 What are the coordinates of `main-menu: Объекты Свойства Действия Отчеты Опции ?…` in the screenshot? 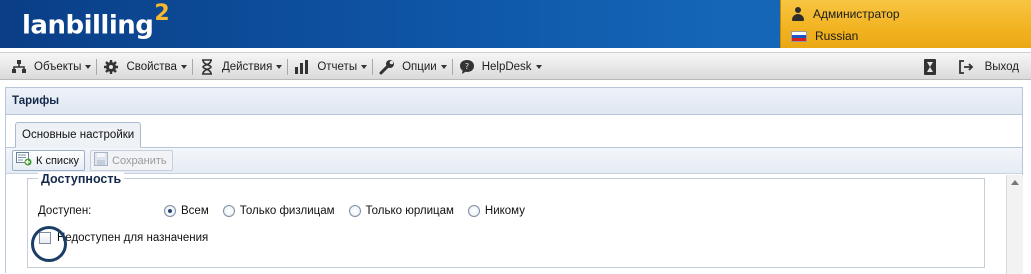 It's located at (276, 66).